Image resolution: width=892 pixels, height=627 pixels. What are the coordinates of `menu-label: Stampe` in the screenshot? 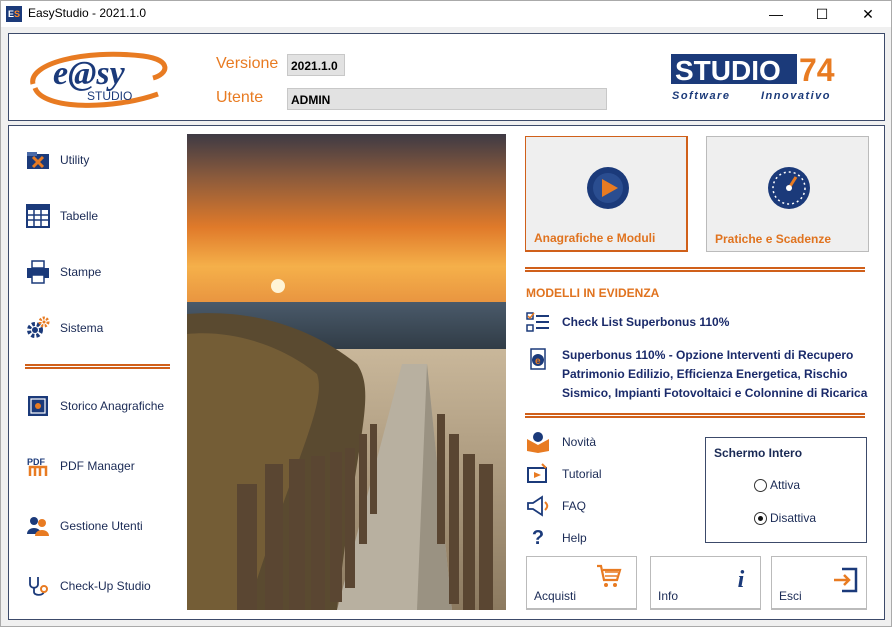 It's located at (81, 272).